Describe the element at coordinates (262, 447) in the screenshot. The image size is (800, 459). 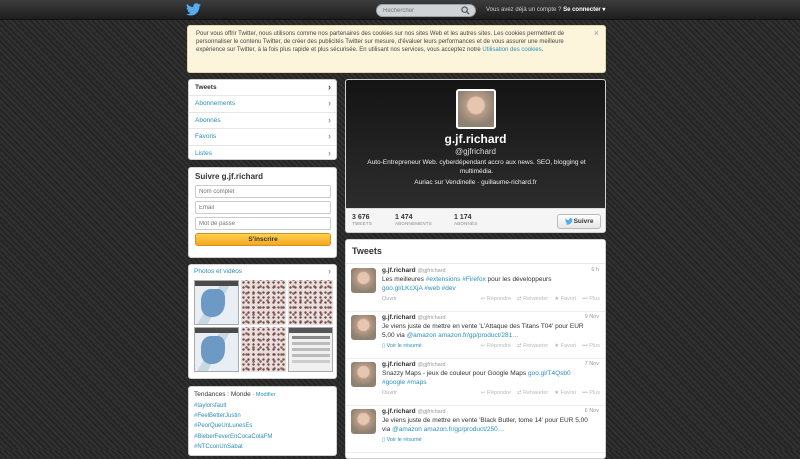
I see `trend-item: #NTCconUnSabat` at that location.